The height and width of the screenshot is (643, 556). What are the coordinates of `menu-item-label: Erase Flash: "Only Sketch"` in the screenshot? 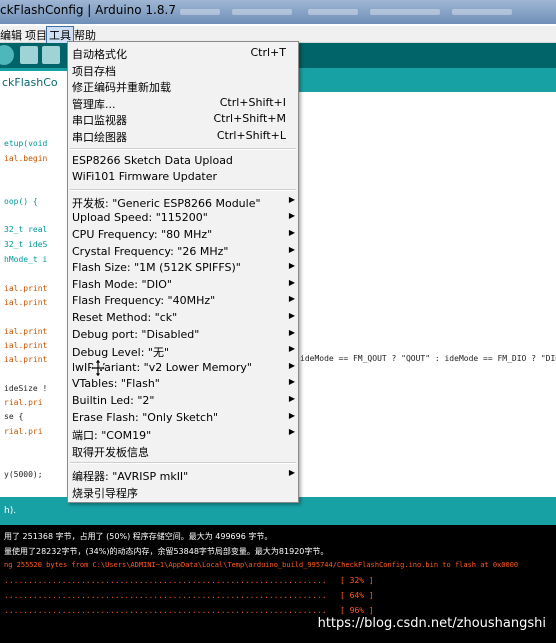 It's located at (145, 417).